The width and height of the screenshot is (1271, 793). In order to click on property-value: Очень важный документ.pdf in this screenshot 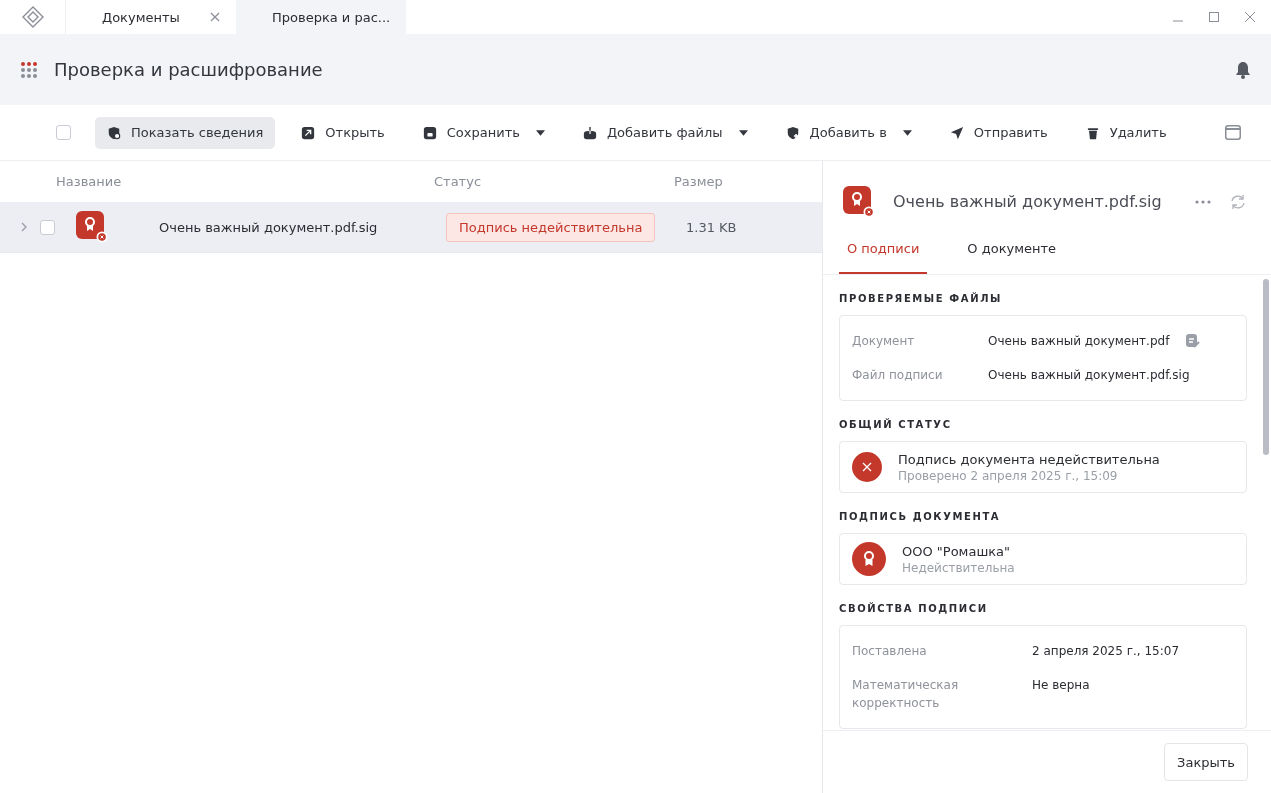, I will do `click(1079, 341)`.